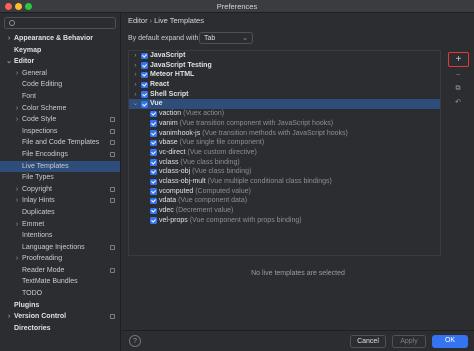 The height and width of the screenshot is (351, 474). I want to click on restore-defaults-button: ↶, so click(458, 103).